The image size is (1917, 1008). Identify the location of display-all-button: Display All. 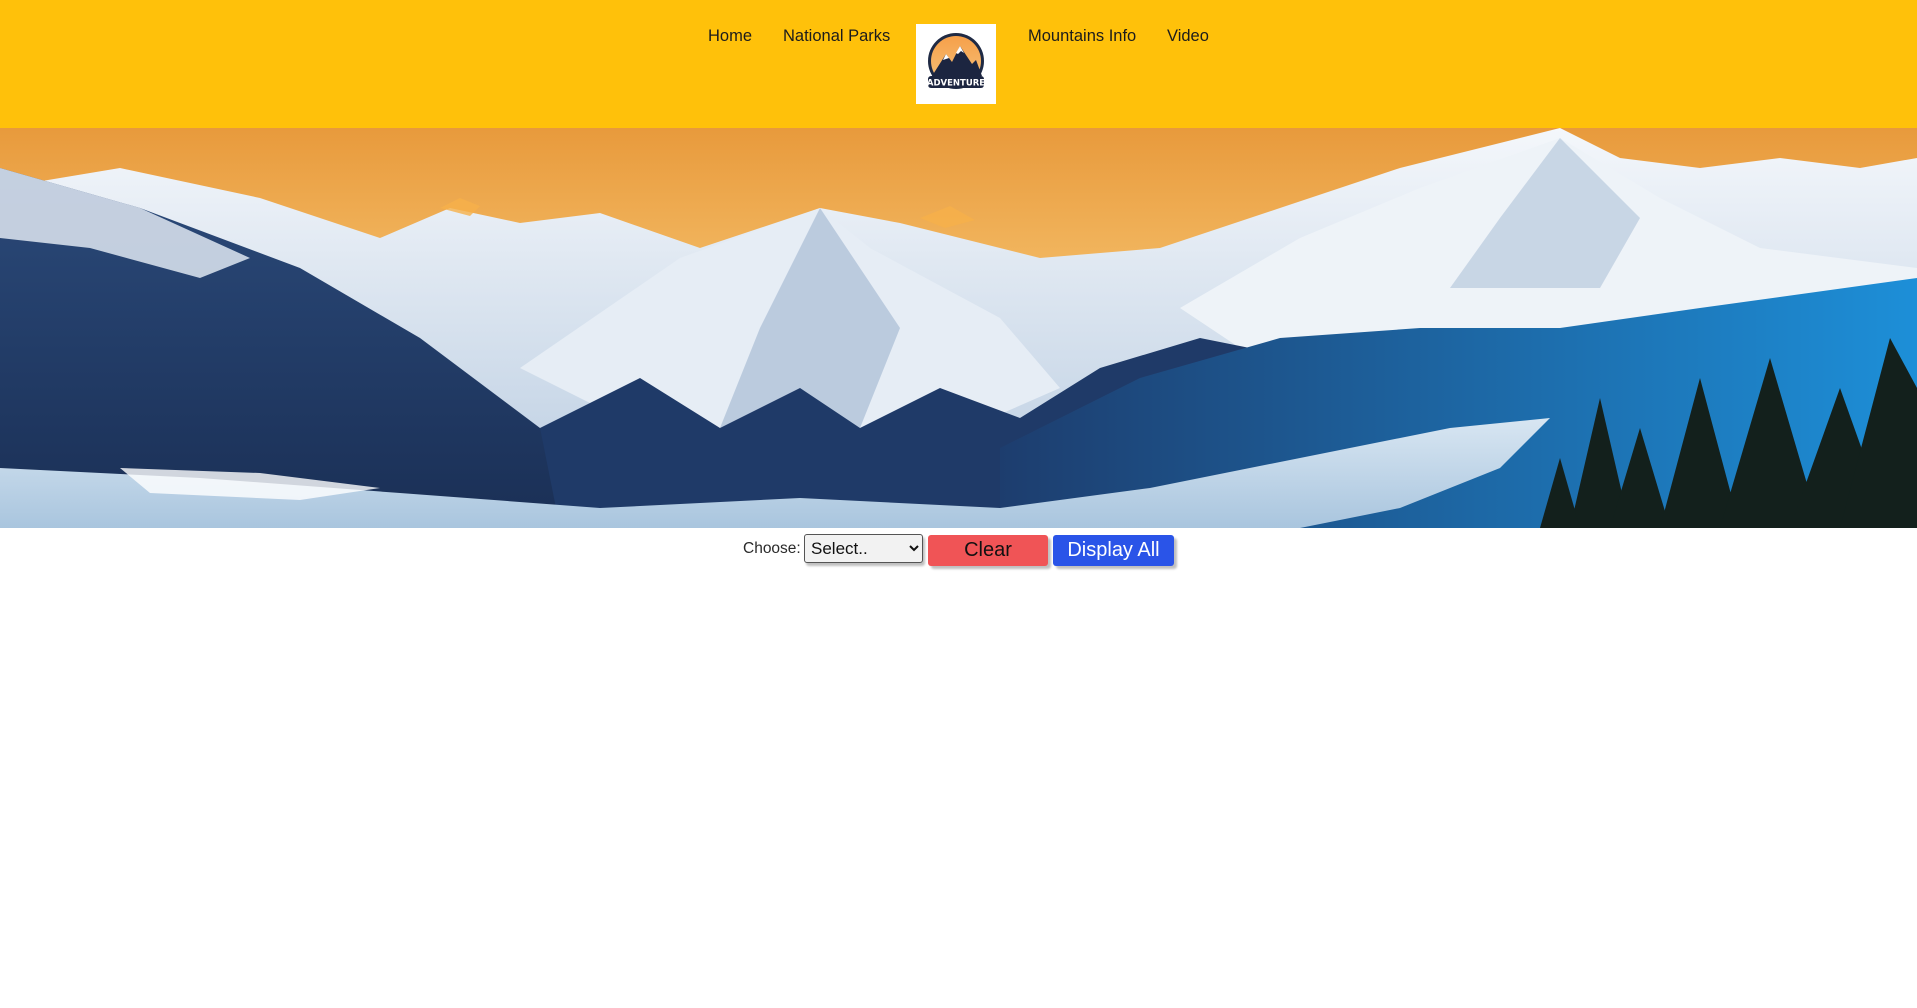
(1113, 550).